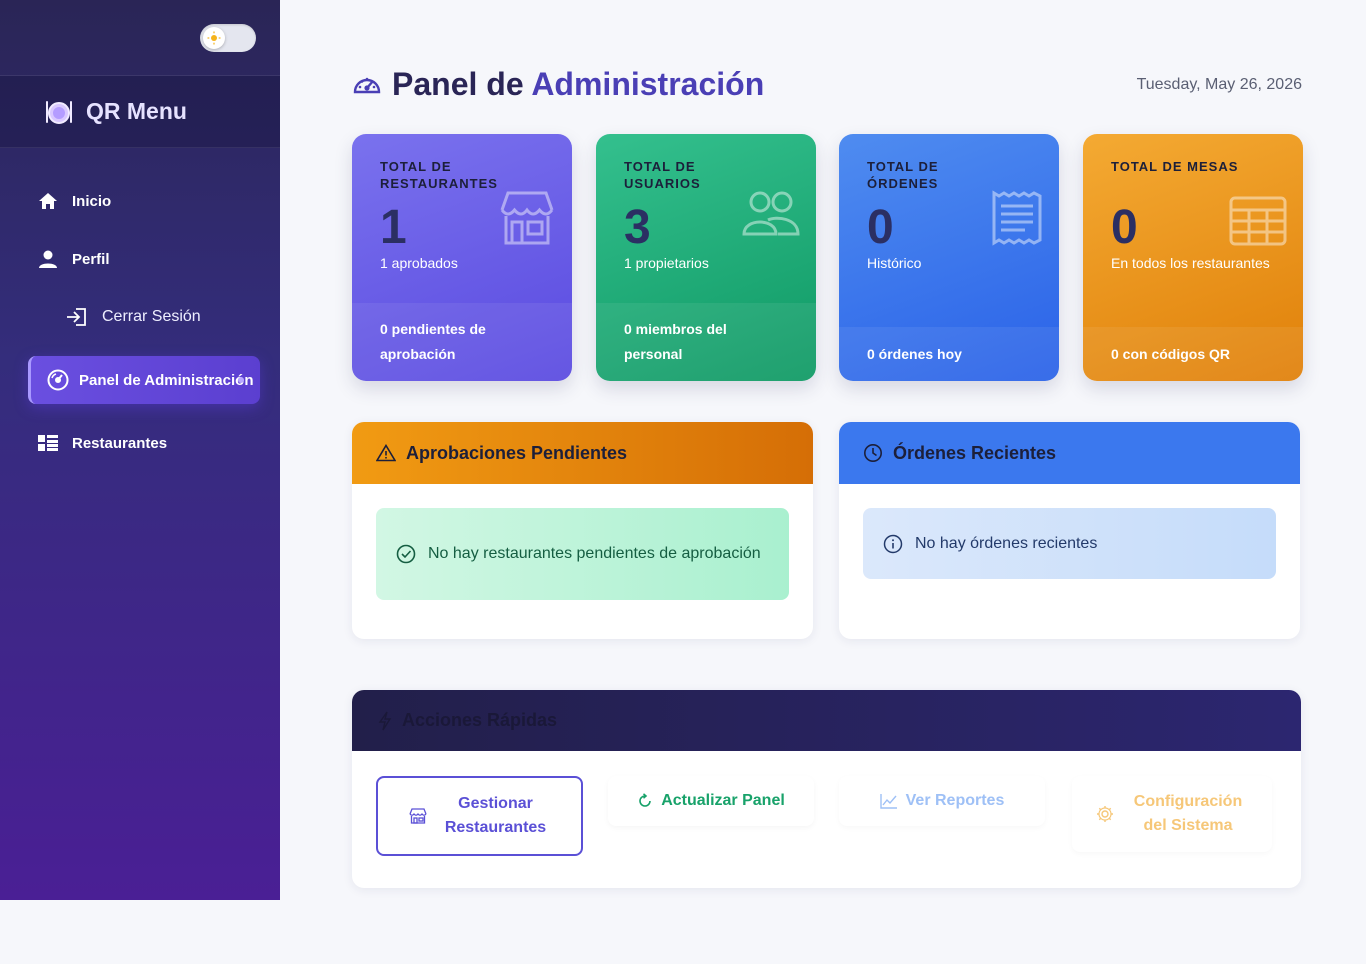 This screenshot has height=964, width=1366. I want to click on manage-restaurants-button: Gestionar Restaurantes, so click(479, 816).